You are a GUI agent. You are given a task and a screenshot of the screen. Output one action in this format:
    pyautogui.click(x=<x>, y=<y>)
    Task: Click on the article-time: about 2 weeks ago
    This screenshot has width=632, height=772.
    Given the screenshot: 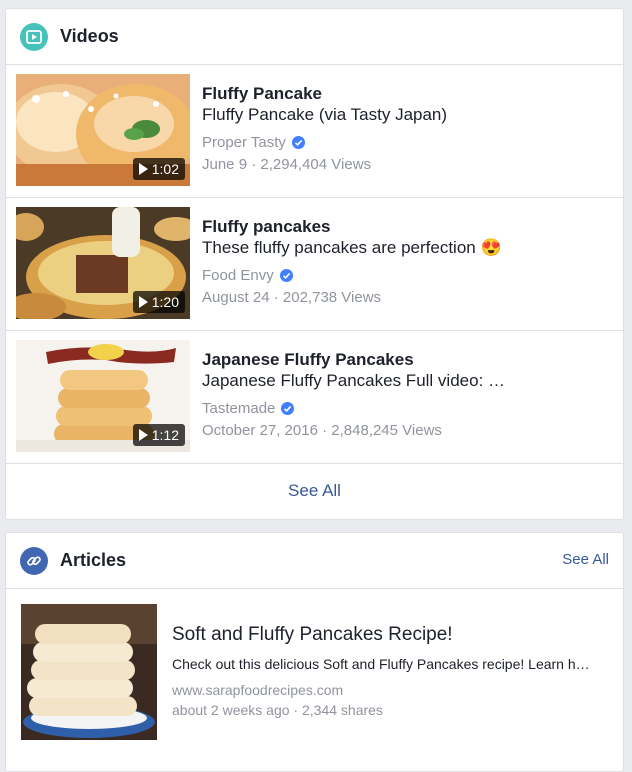 What is the action you would take?
    pyautogui.click(x=231, y=710)
    